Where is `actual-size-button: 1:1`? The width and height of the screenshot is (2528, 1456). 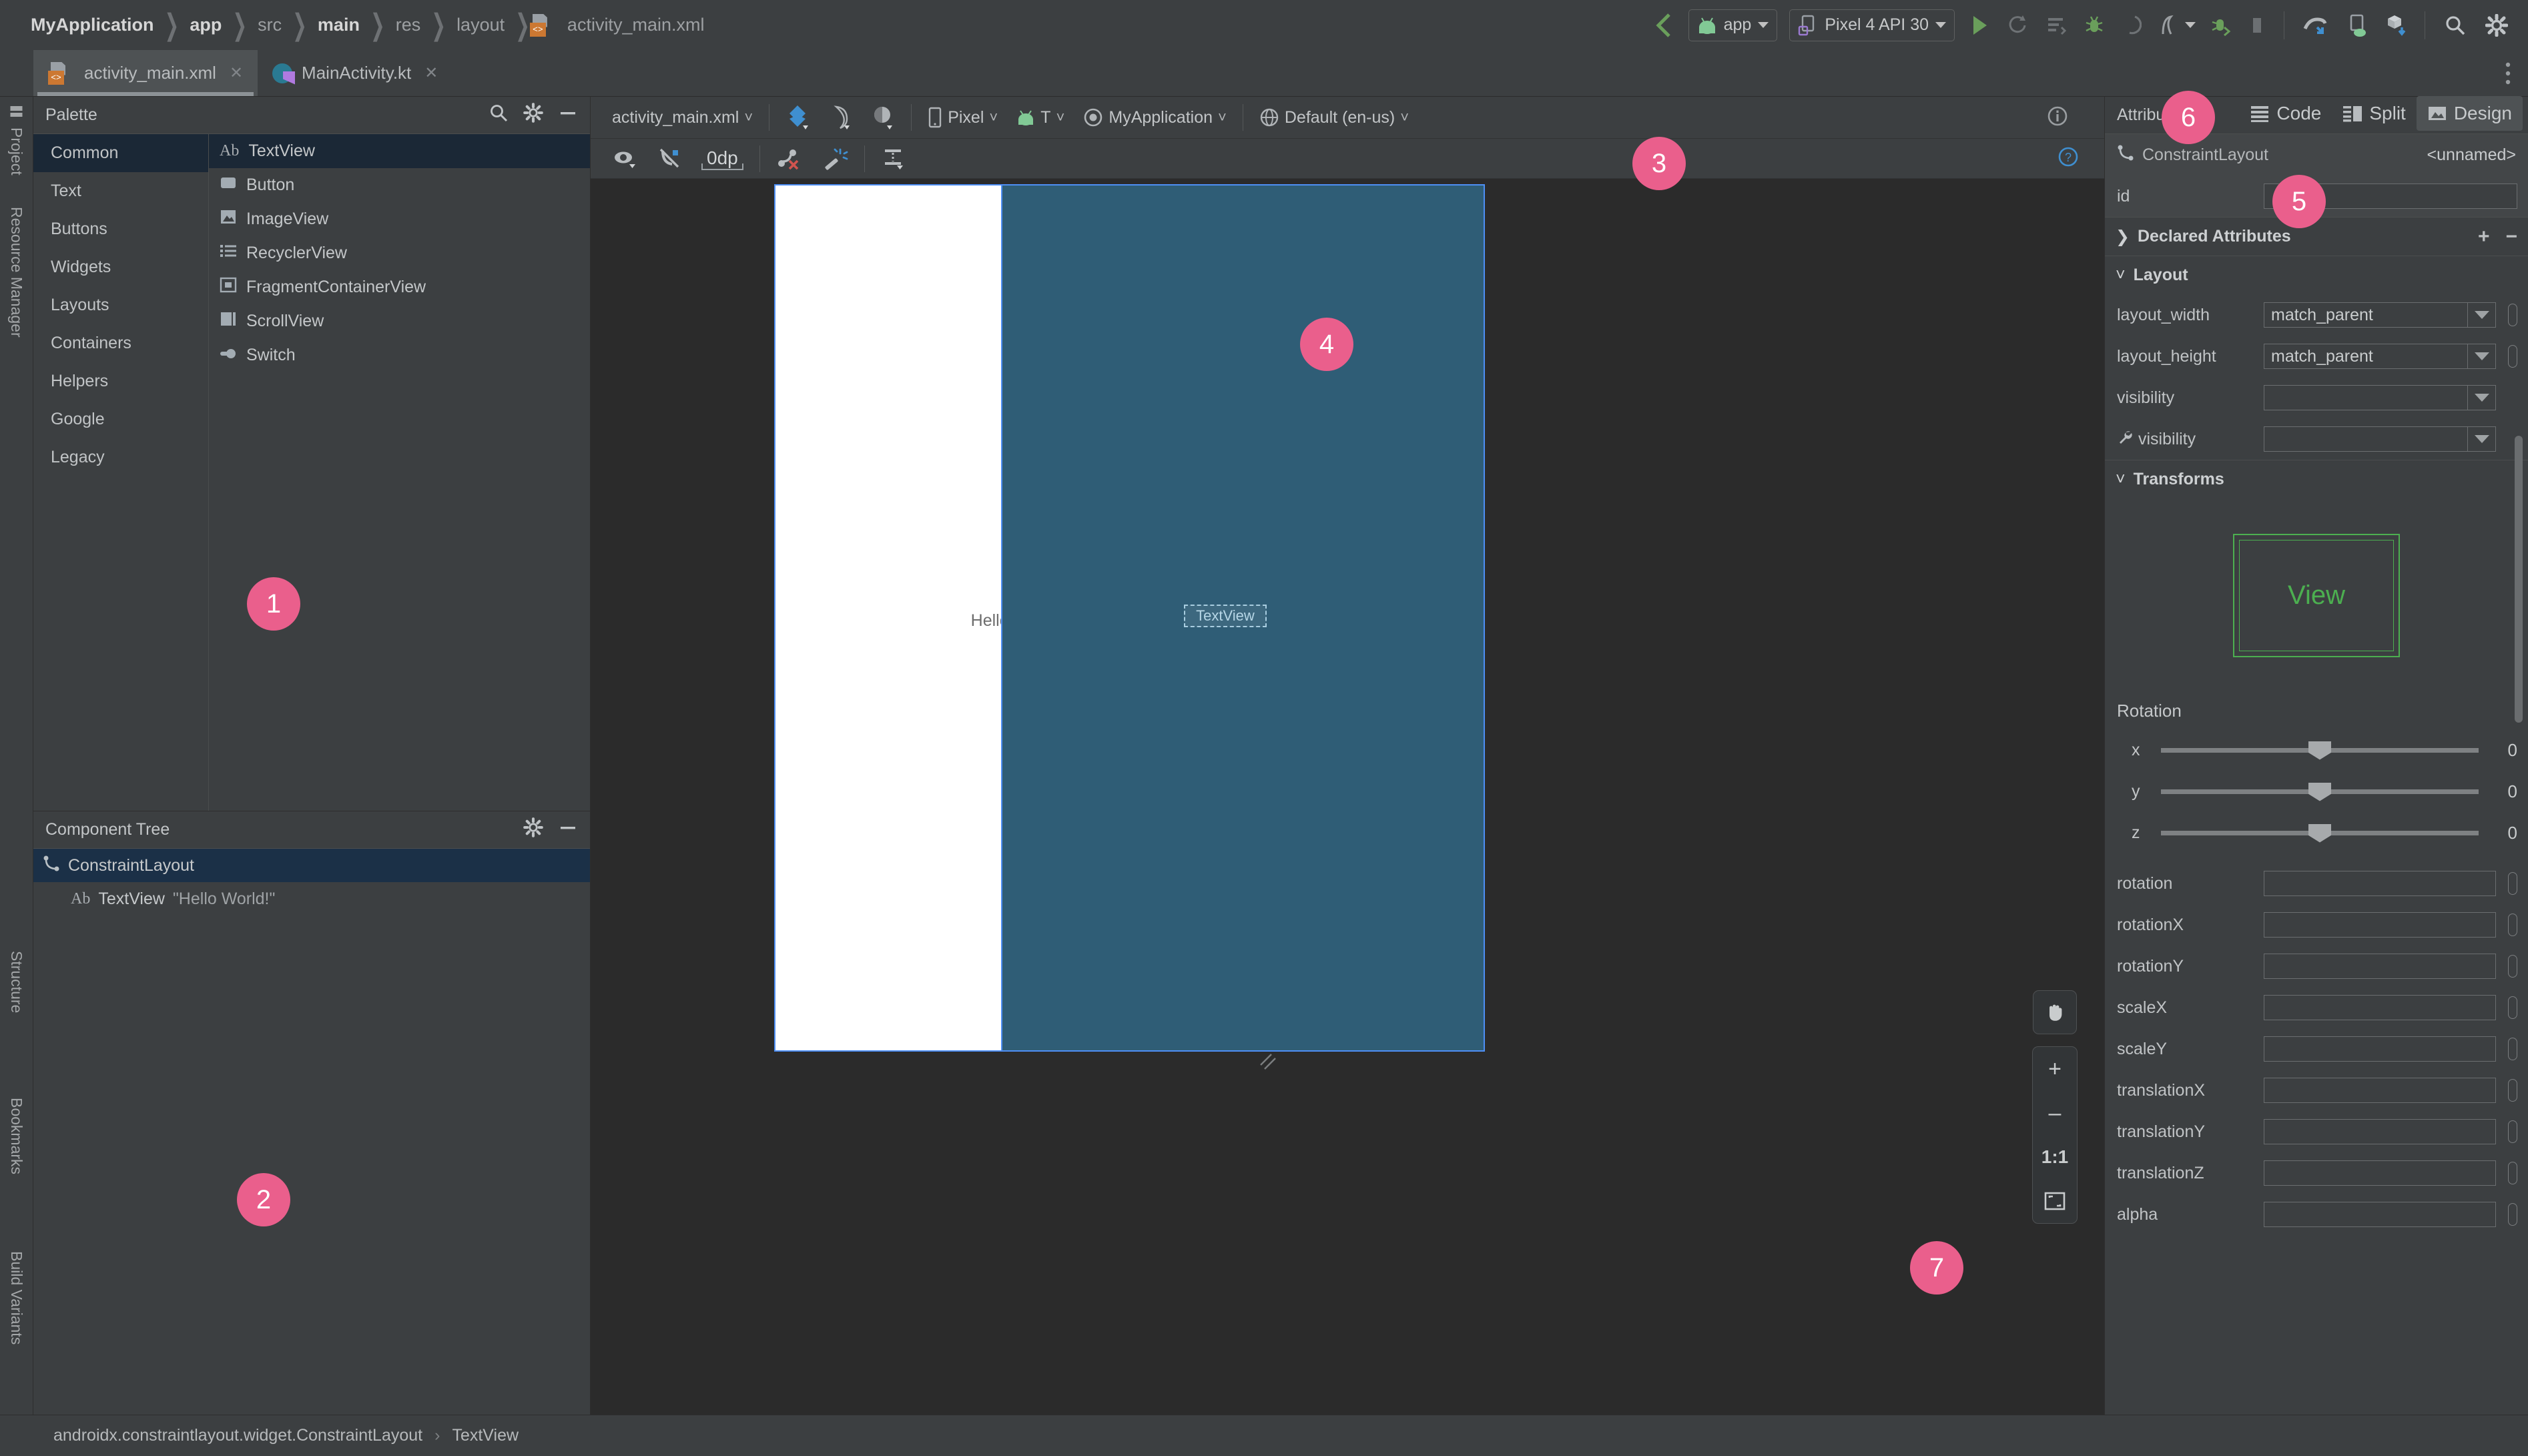 actual-size-button: 1:1 is located at coordinates (2055, 1157).